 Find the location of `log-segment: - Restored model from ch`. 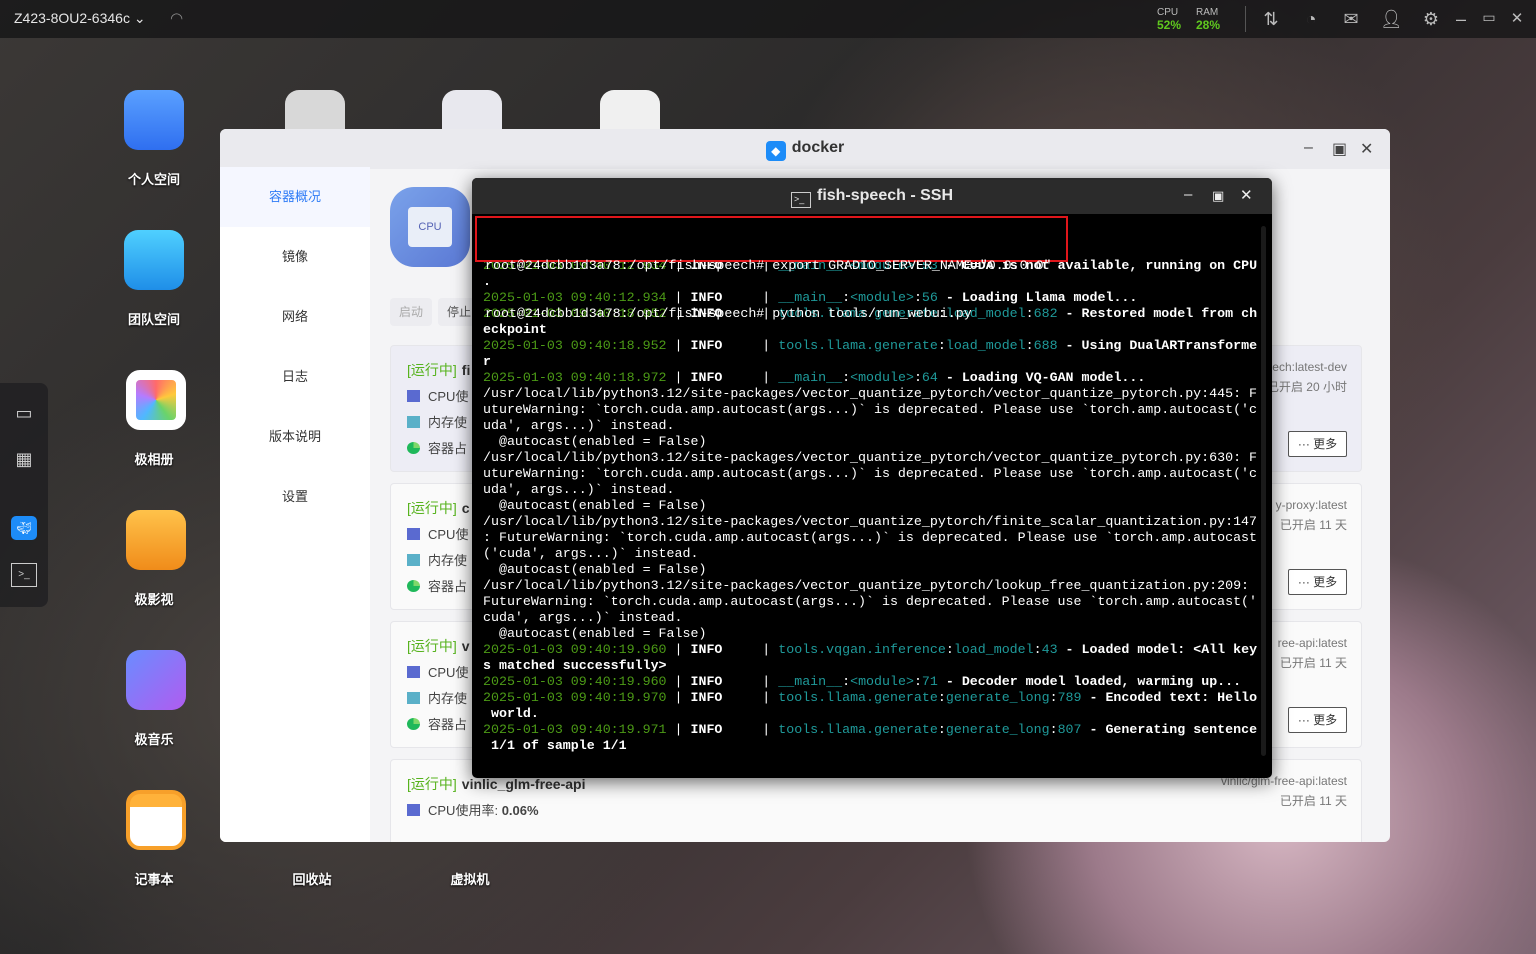

log-segment: - Restored model from ch is located at coordinates (1157, 313).